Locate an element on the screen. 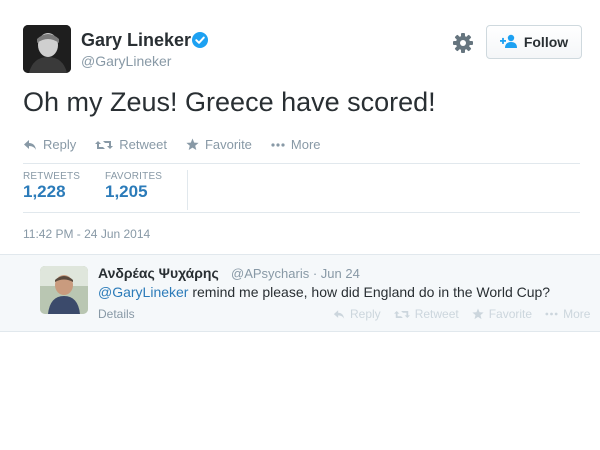 The height and width of the screenshot is (450, 600). reply-button: Reply is located at coordinates (49, 144).